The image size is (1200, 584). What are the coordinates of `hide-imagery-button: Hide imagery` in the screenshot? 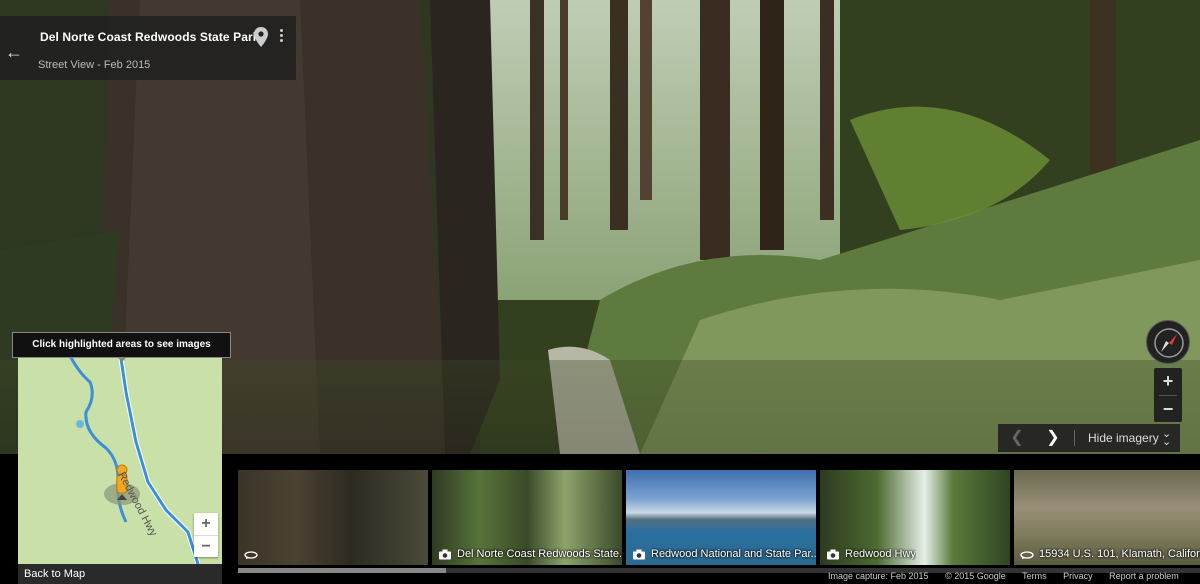 It's located at (1123, 438).